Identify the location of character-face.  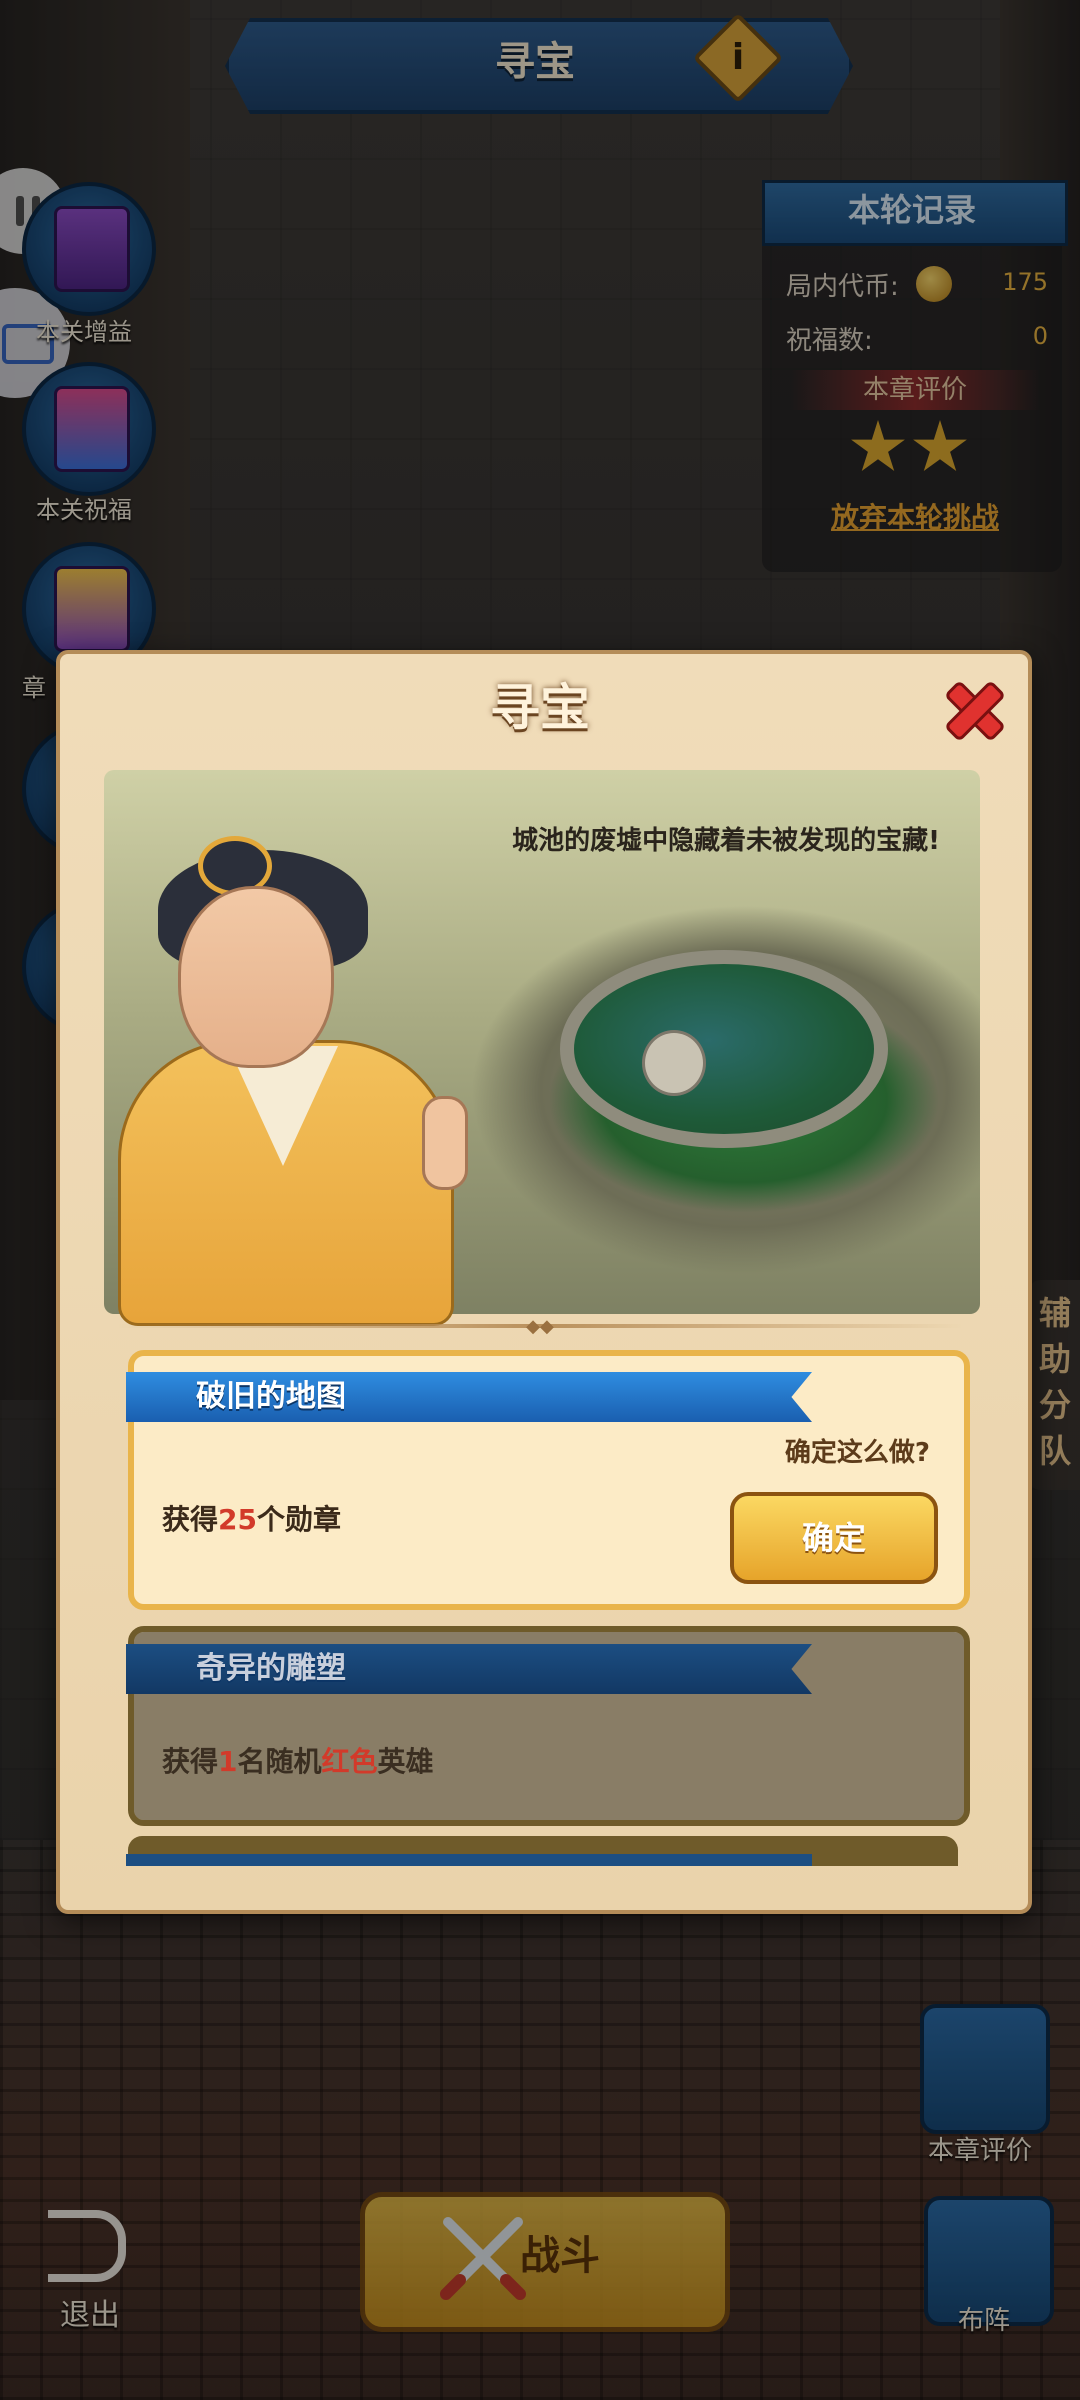
(256, 977).